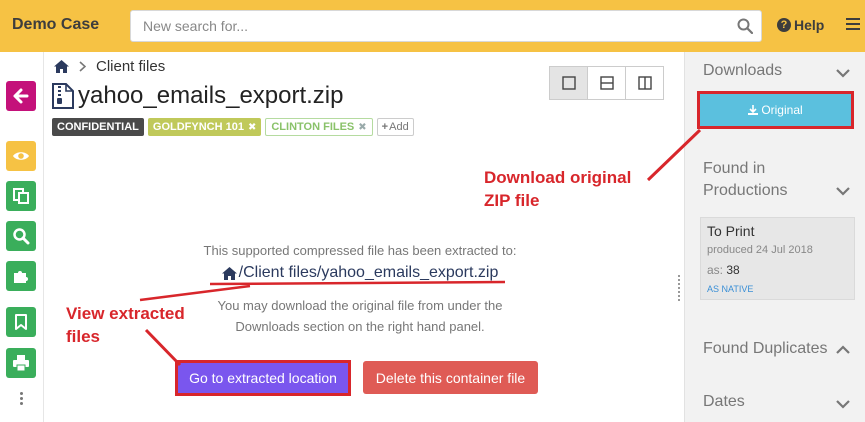 The image size is (865, 422). I want to click on search-document-button, so click(21, 236).